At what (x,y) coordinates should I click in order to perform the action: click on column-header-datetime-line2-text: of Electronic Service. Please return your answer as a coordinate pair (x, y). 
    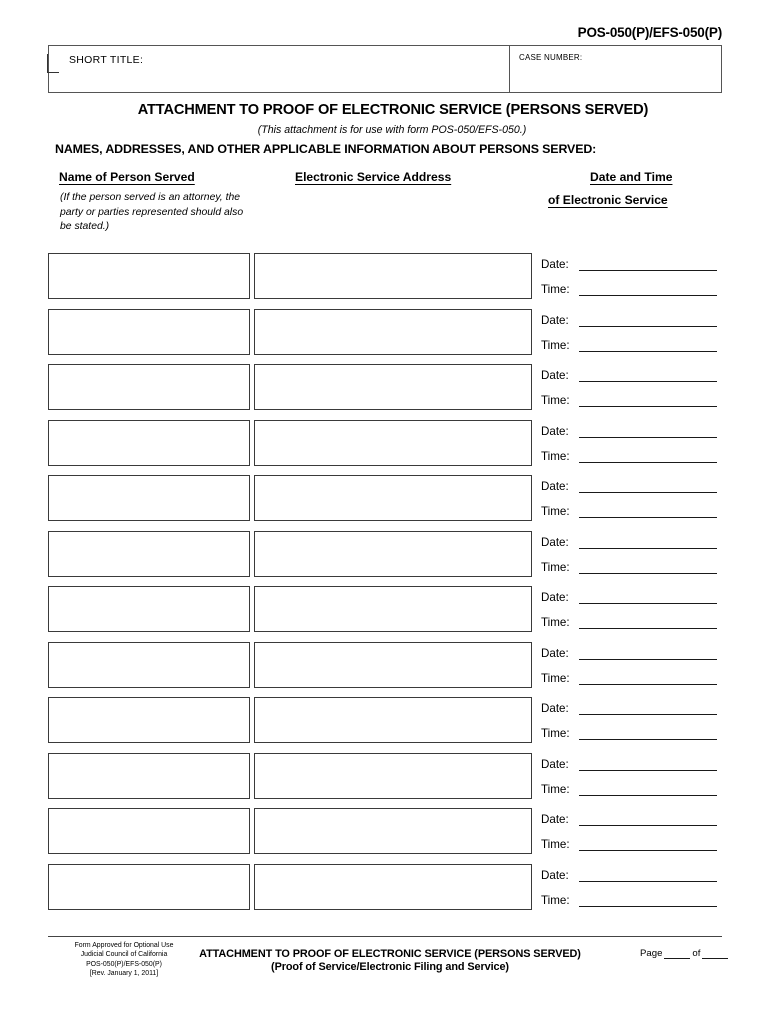
    Looking at the image, I should click on (608, 200).